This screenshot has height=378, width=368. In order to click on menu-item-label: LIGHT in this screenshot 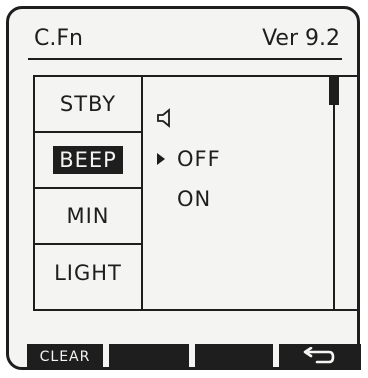, I will do `click(88, 273)`.